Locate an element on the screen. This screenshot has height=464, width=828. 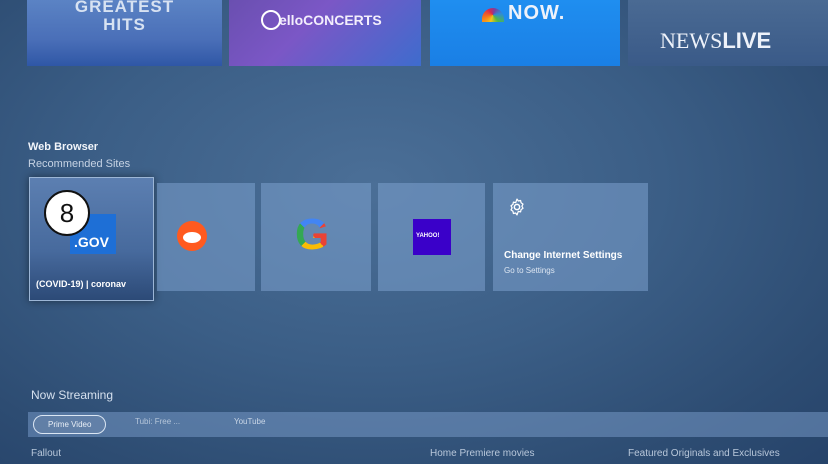
gear-icon is located at coordinates (517, 207).